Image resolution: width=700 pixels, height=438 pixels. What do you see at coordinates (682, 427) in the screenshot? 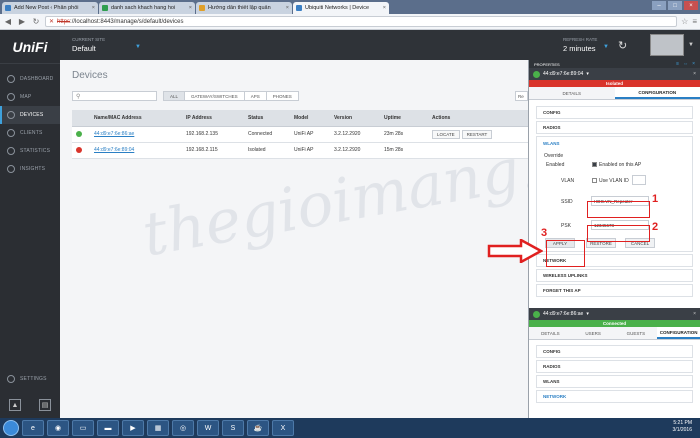
I see `system-clock: 5:21 PM 3/1/2016` at bounding box center [682, 427].